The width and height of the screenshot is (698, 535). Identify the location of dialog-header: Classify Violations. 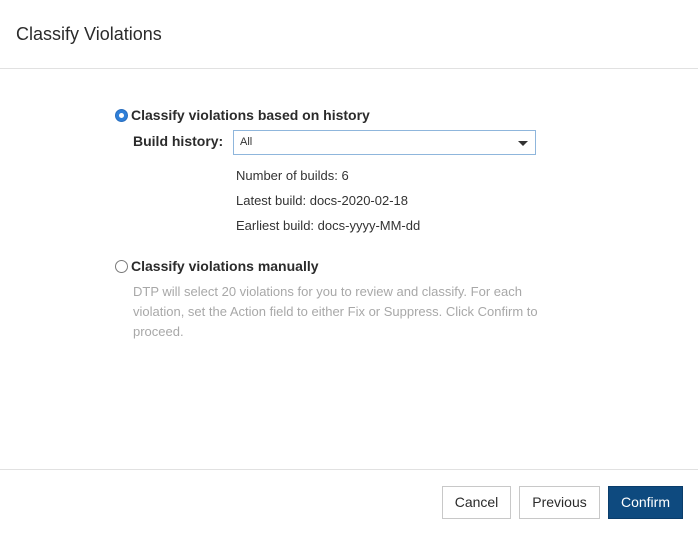
(349, 34).